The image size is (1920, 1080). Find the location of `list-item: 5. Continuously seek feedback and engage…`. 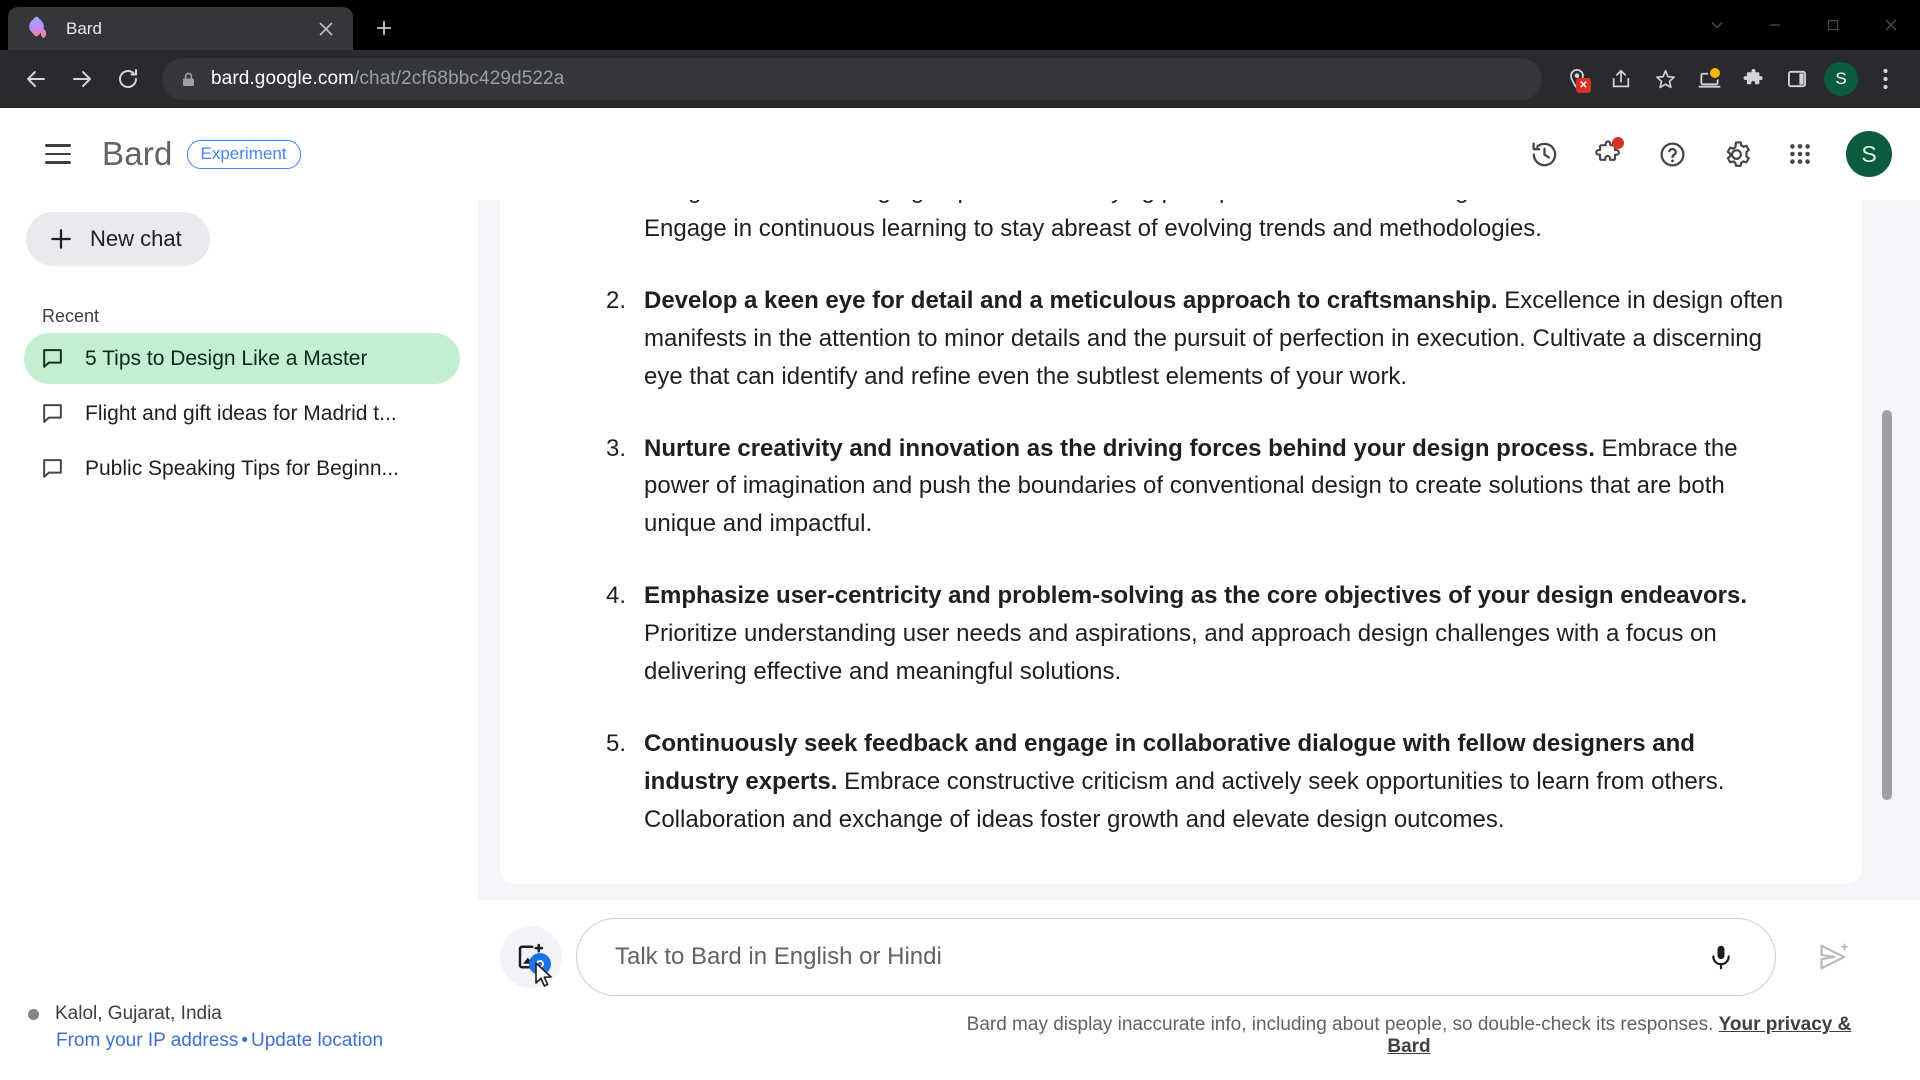

list-item: 5. Continuously seek feedback and engage… is located at coordinates (1194, 782).